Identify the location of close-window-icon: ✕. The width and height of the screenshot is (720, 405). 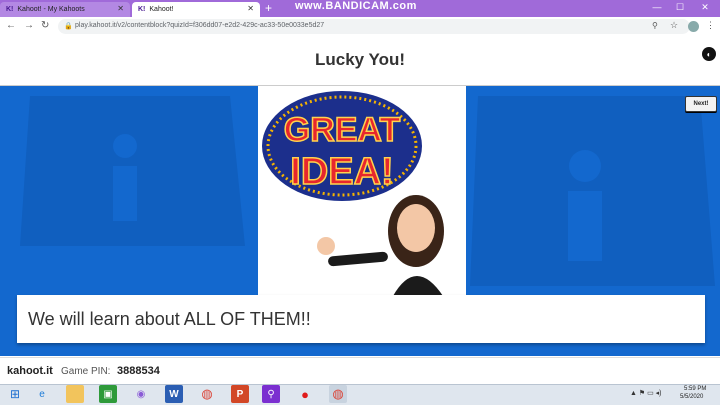
(705, 7).